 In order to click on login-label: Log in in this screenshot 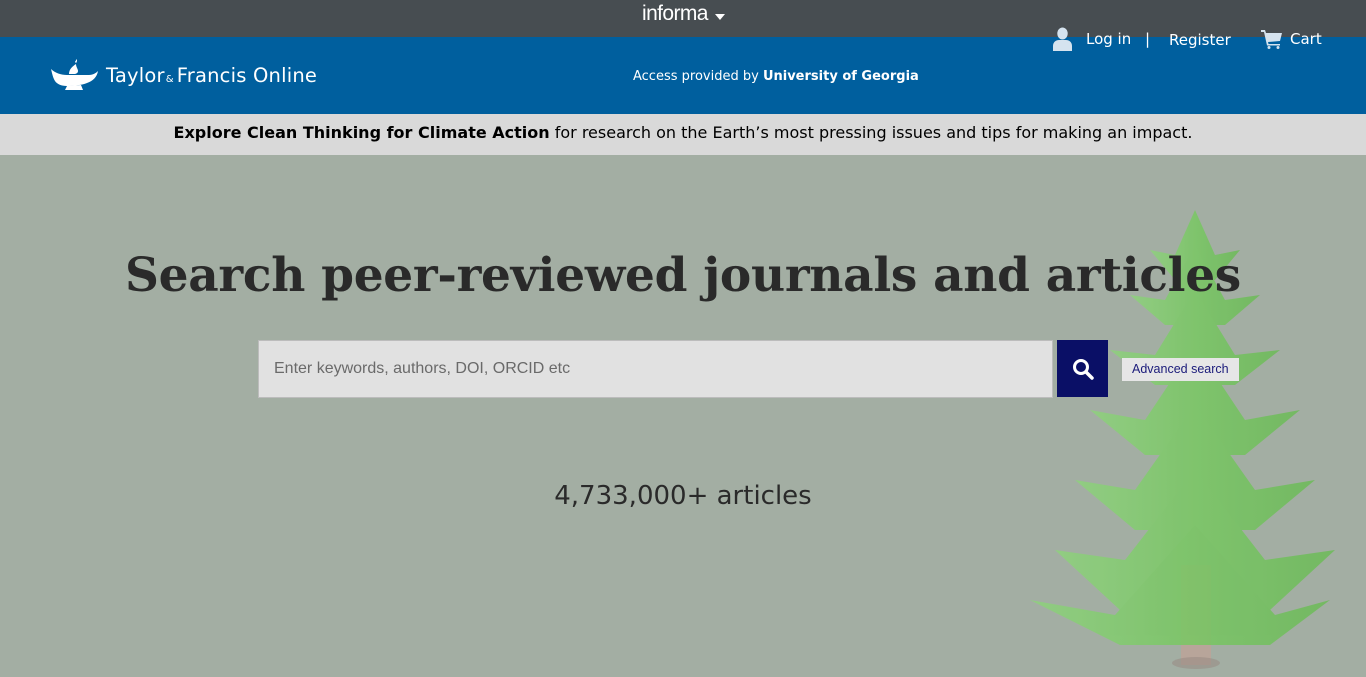, I will do `click(1109, 39)`.